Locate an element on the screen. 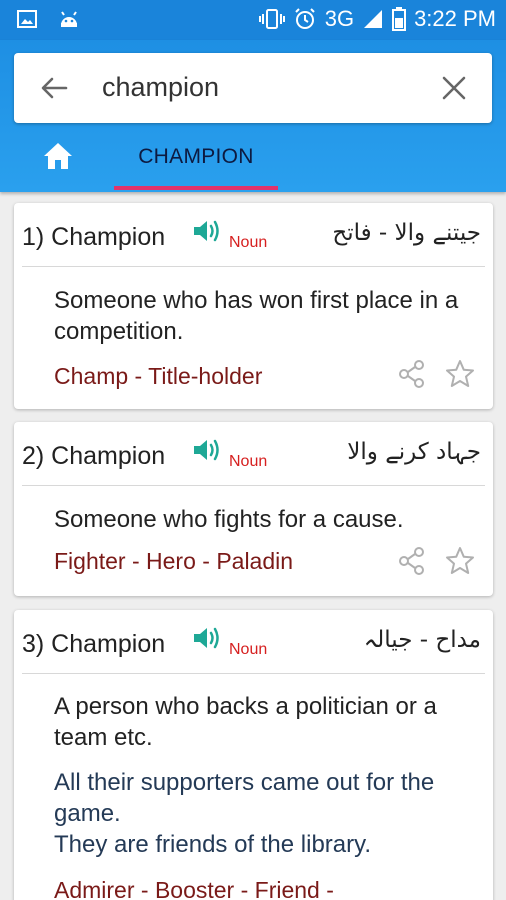 This screenshot has height=900, width=506. entry-word: 1) Champion is located at coordinates (94, 237).